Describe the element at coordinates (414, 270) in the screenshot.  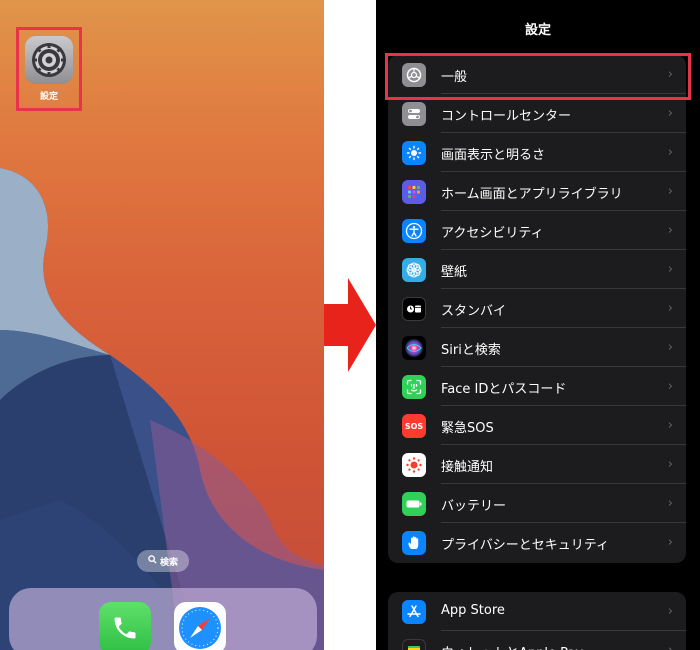
I see `flower-icon` at that location.